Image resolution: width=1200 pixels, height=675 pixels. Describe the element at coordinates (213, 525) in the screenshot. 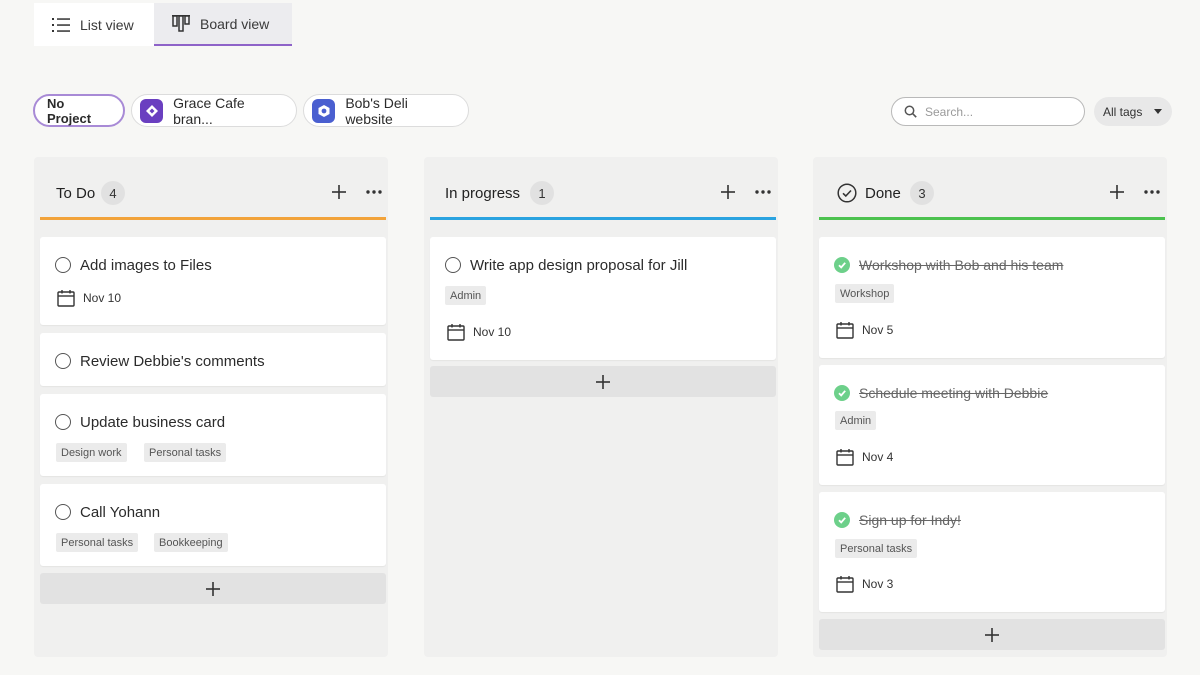

I see `task-card: Call Yohann Personal tasks Bookkeeping` at that location.